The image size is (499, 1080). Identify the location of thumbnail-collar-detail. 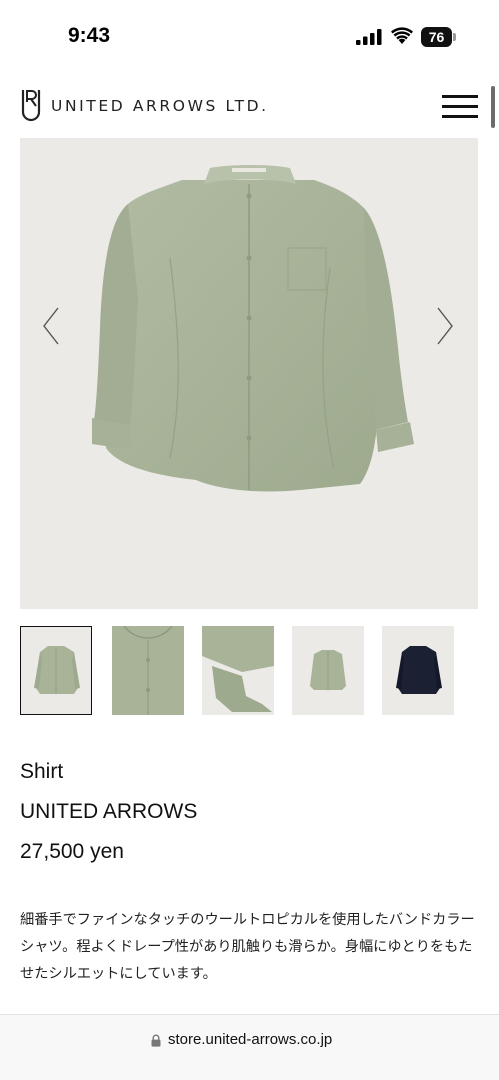
(148, 670).